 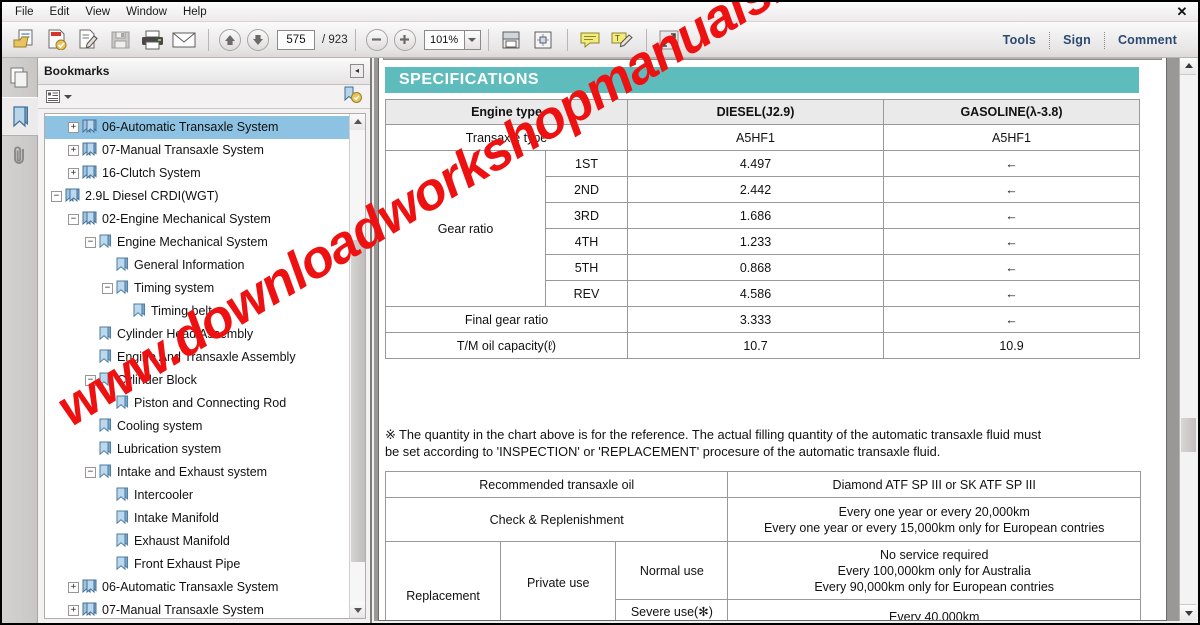 What do you see at coordinates (357, 71) in the screenshot?
I see `collapse-panel-icon: ◂` at bounding box center [357, 71].